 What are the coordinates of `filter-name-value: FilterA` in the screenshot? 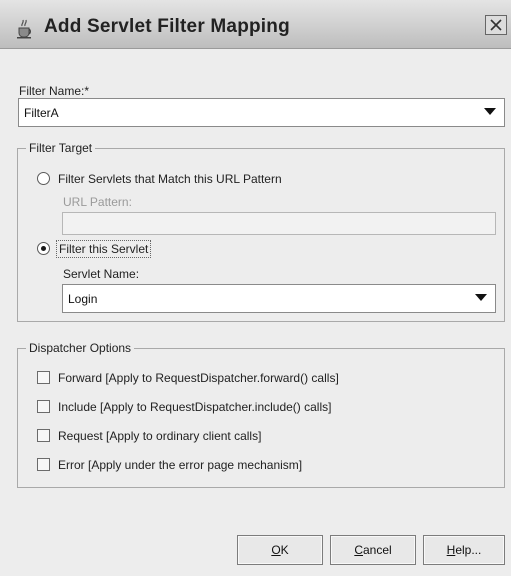 It's located at (41, 113).